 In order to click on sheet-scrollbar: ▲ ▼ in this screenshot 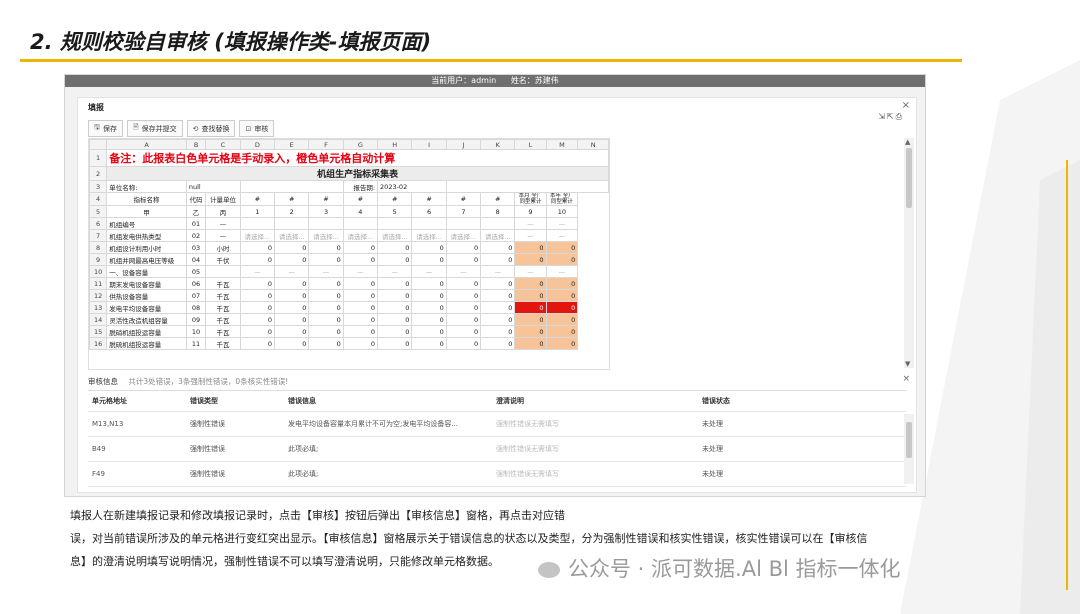, I will do `click(909, 253)`.